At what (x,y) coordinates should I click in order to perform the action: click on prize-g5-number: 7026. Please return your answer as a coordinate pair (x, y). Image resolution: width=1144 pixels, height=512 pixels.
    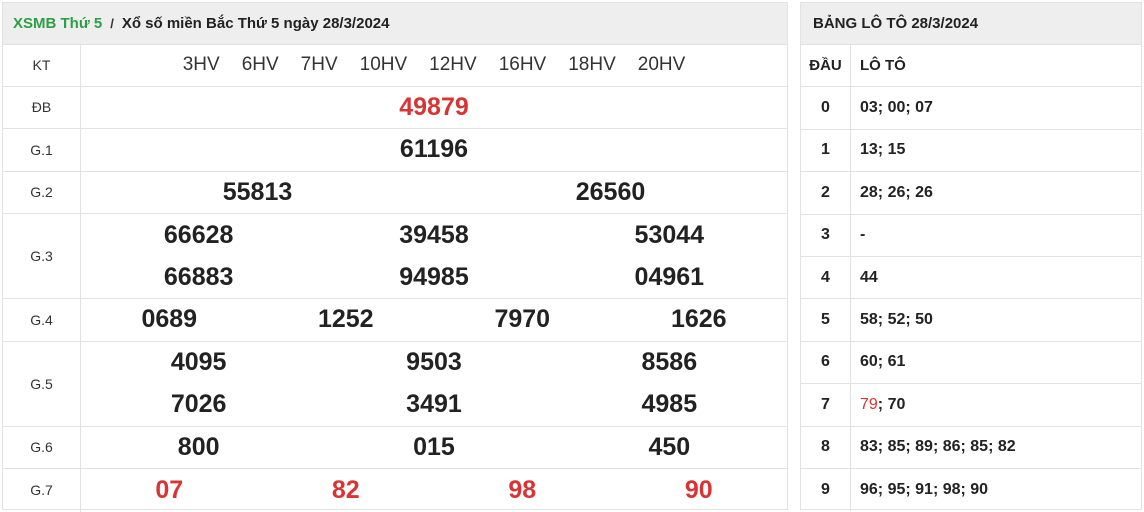
    Looking at the image, I should click on (198, 404).